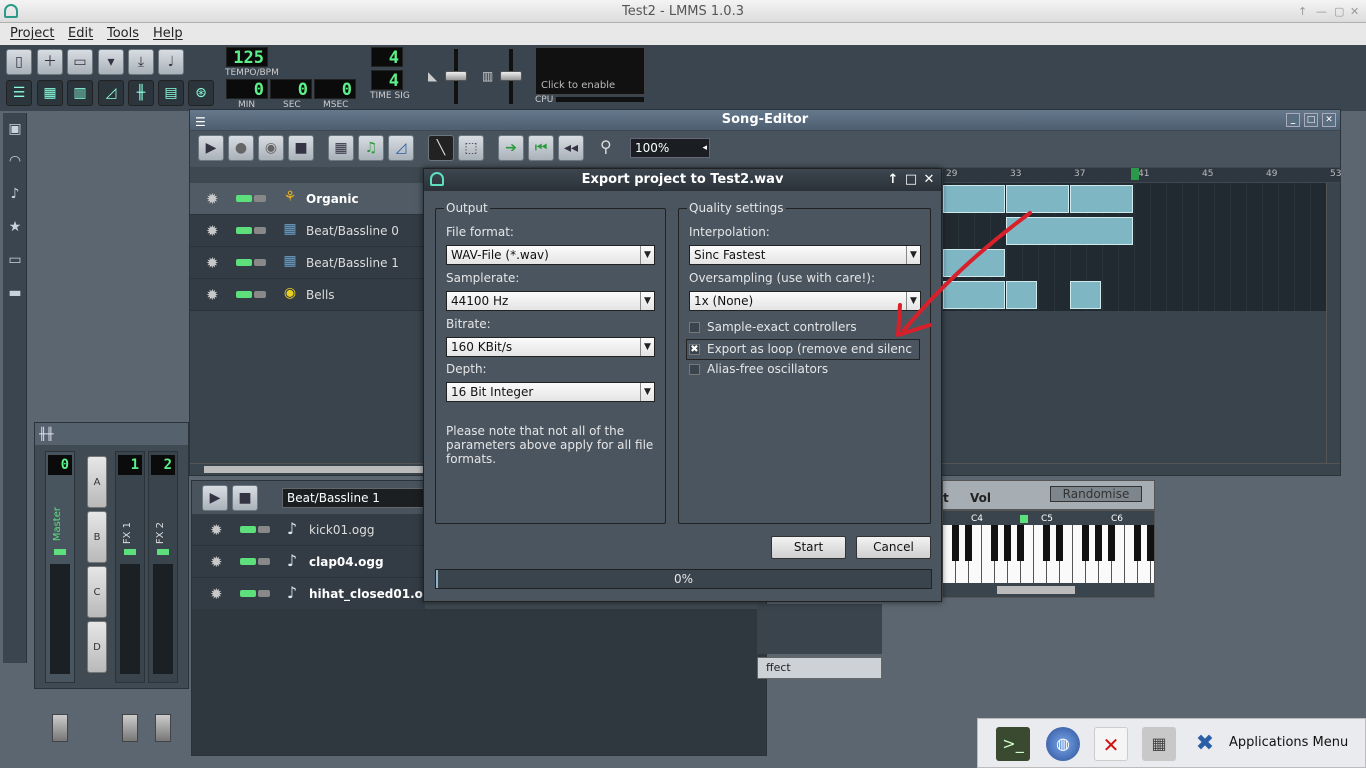 The height and width of the screenshot is (768, 1366). Describe the element at coordinates (694, 349) in the screenshot. I see `checkbox-box: ✖` at that location.